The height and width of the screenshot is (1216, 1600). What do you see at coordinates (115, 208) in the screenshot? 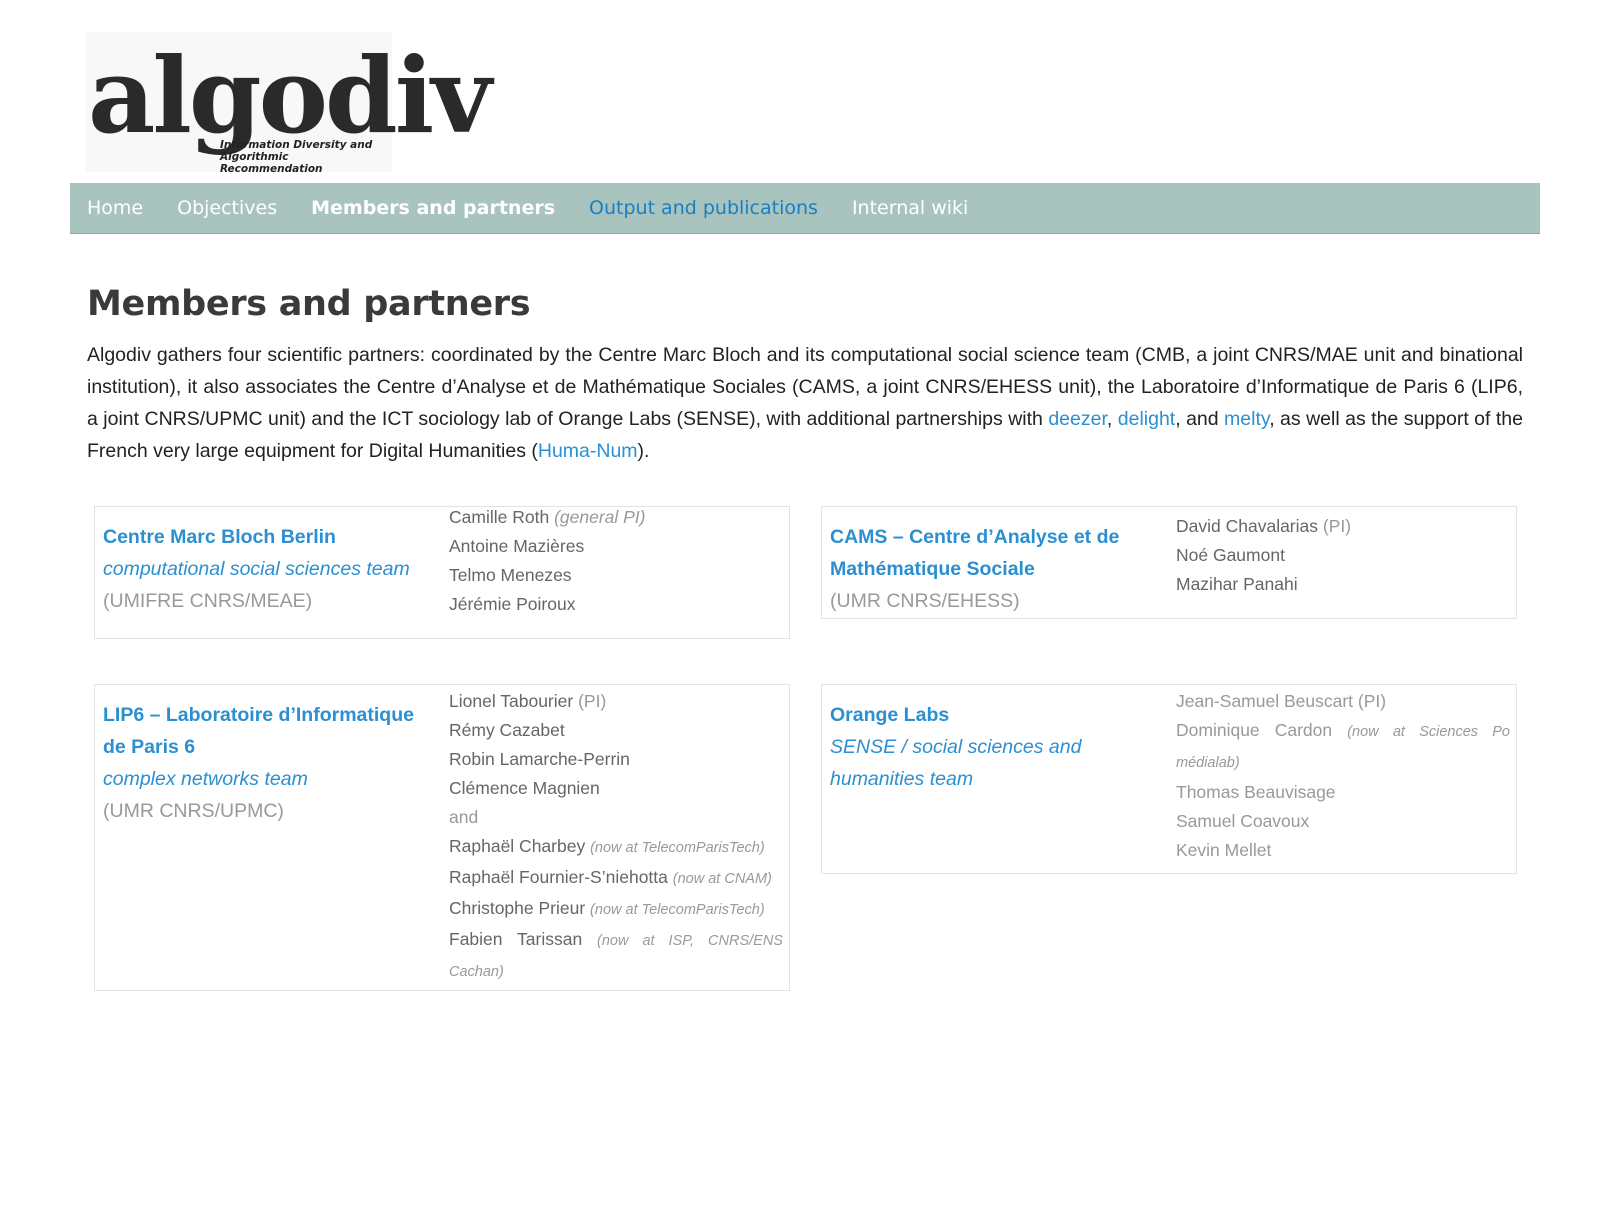
I see `nav-home: Home` at bounding box center [115, 208].